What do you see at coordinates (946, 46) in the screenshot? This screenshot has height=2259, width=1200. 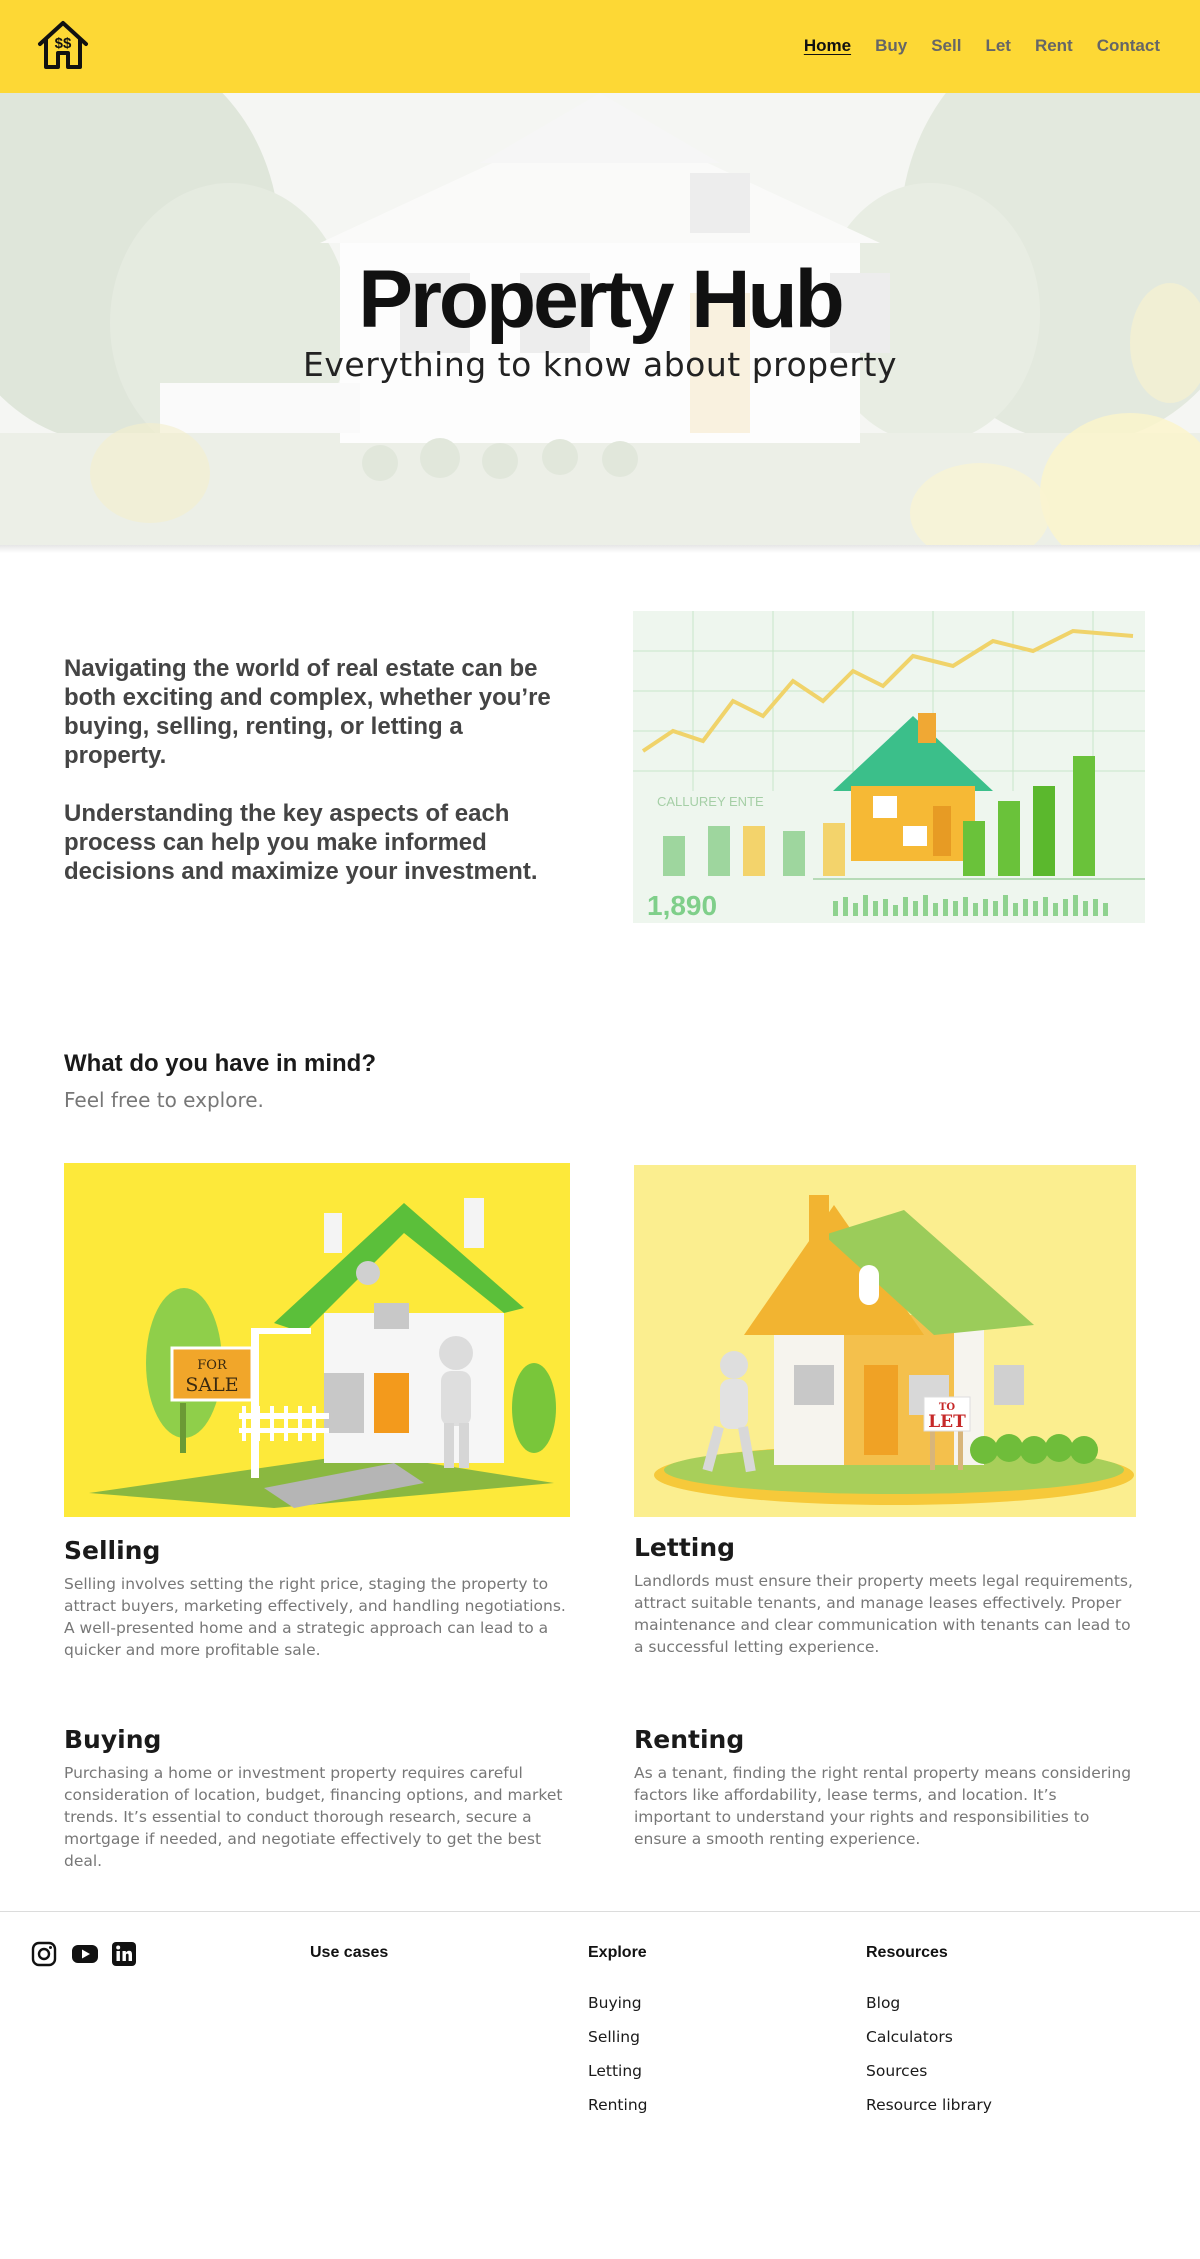 I see `nav-sell: Sell` at bounding box center [946, 46].